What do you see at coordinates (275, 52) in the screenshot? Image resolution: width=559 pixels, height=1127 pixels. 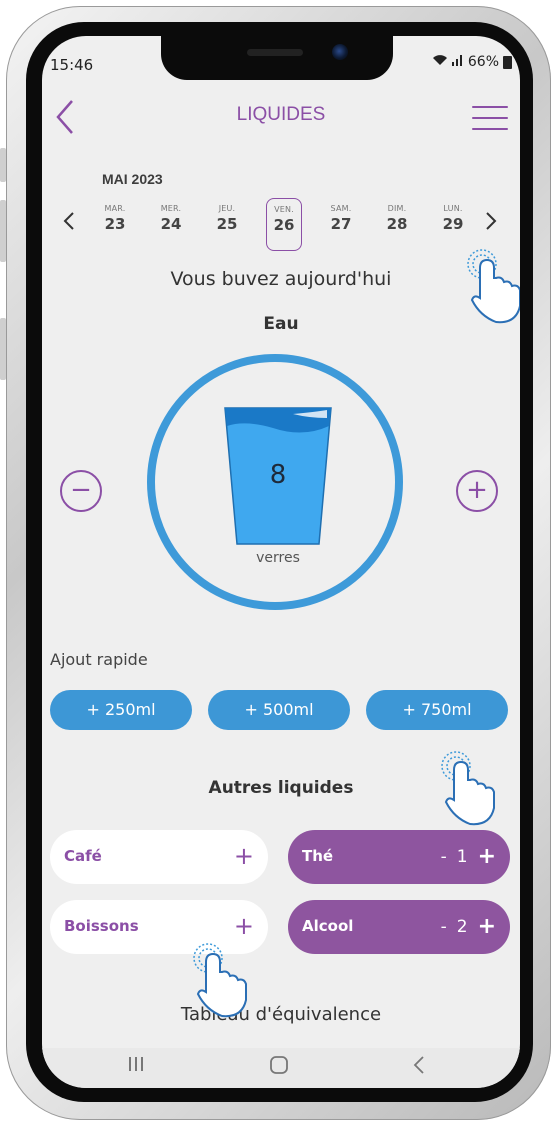 I see `speaker-grille` at bounding box center [275, 52].